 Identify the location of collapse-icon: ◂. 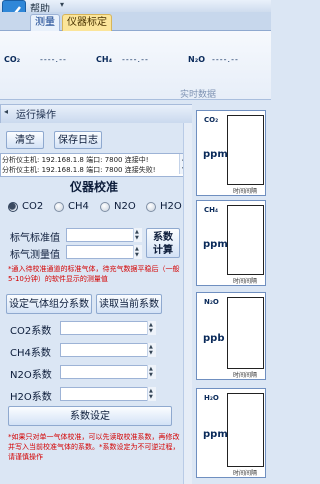
(6, 111).